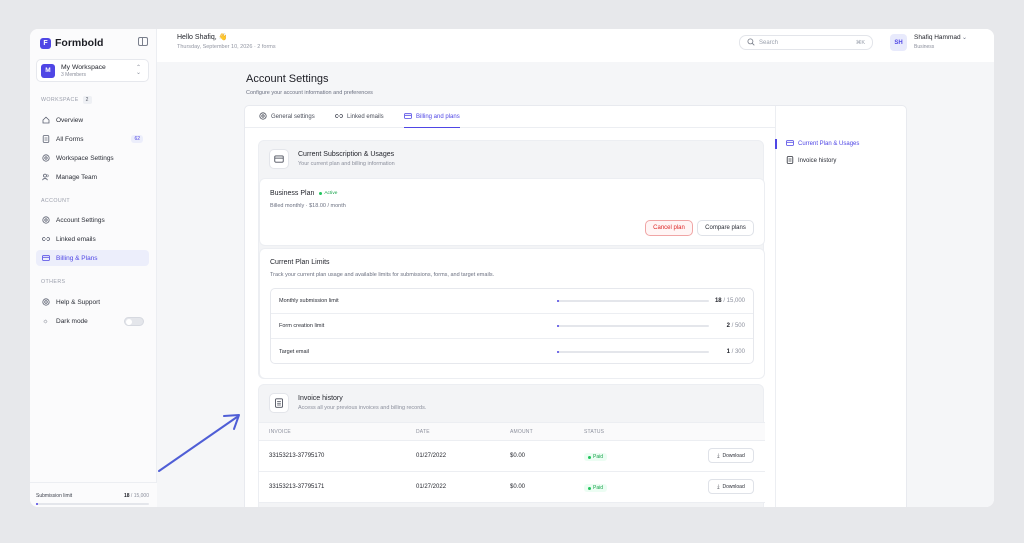  Describe the element at coordinates (964, 37) in the screenshot. I see `chevron-down-icon: ⌄` at that location.